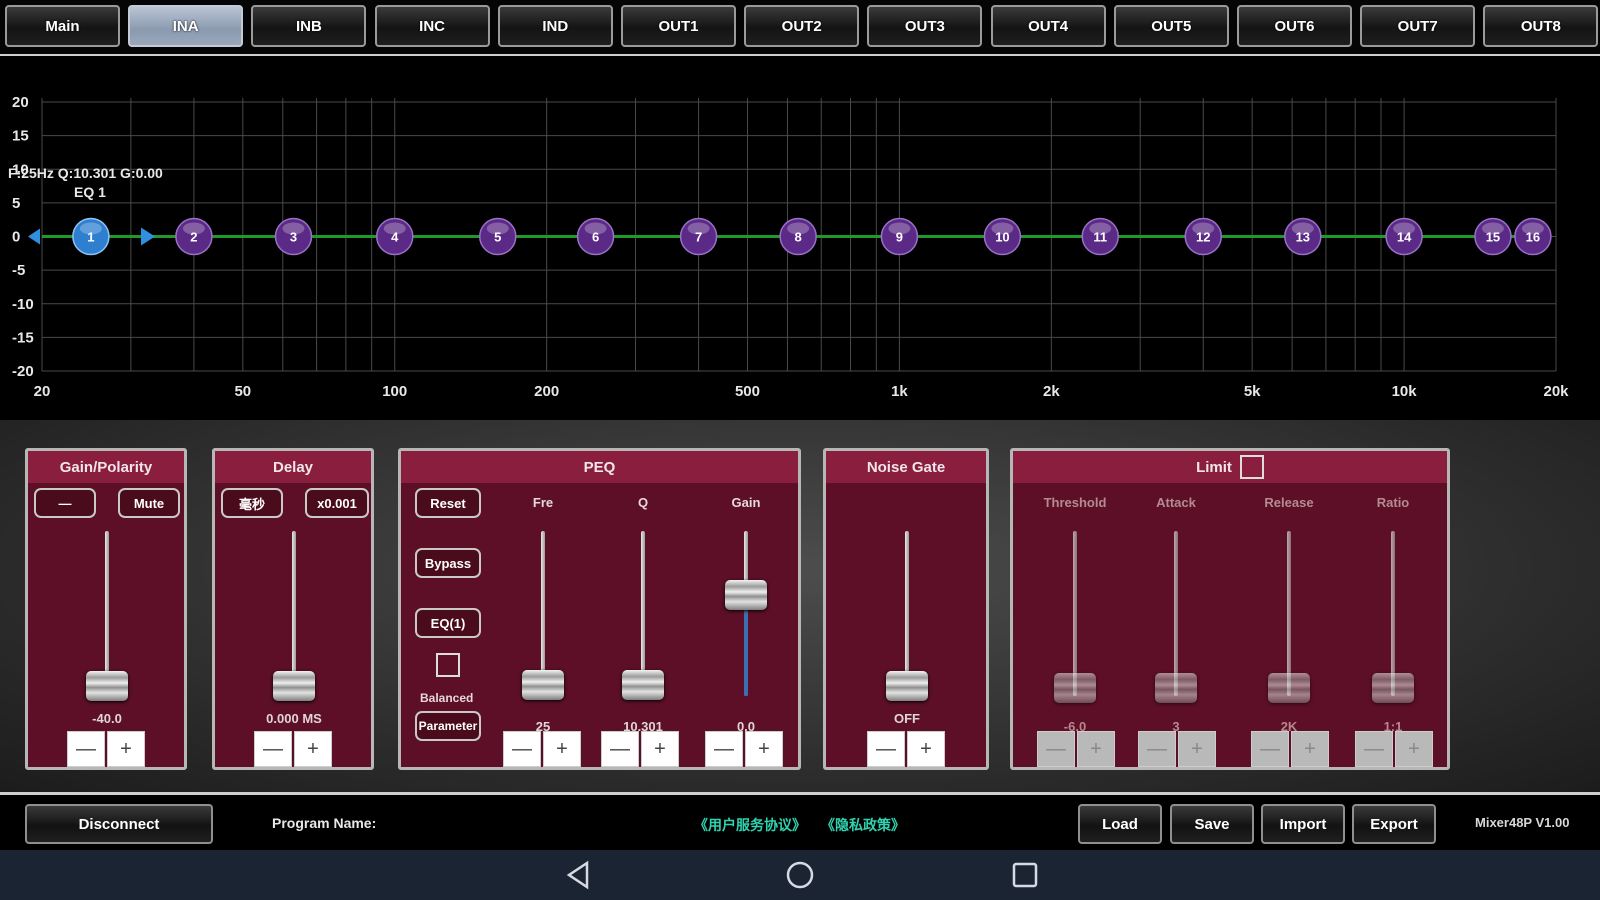 Image resolution: width=1600 pixels, height=900 pixels. I want to click on x-tick-label: 2k, so click(1051, 391).